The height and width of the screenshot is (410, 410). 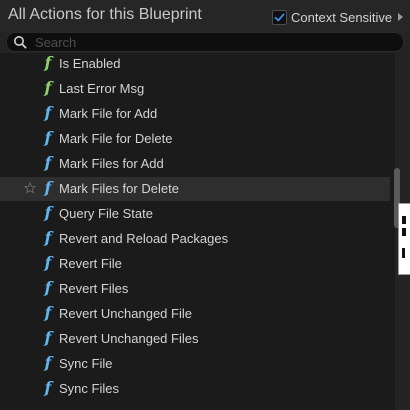 I want to click on list-item: f Mark File for Add, so click(x=195, y=114).